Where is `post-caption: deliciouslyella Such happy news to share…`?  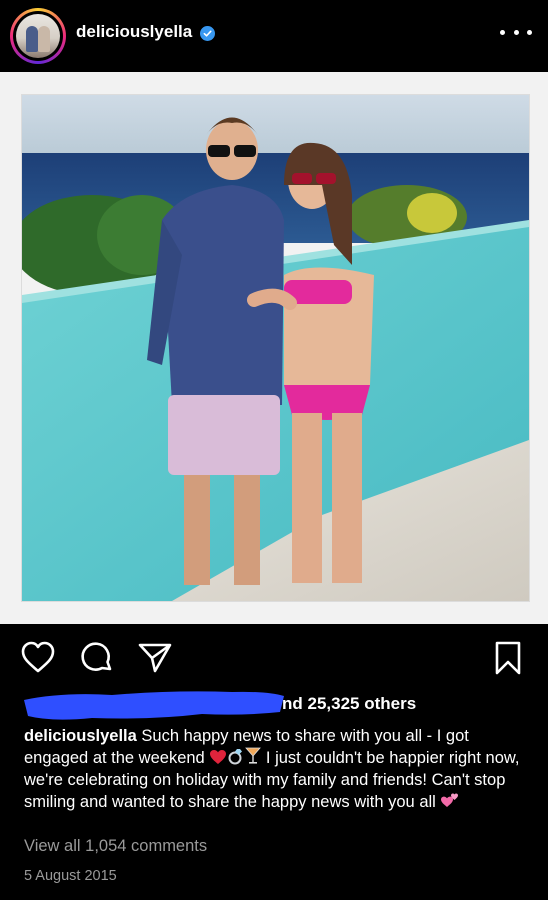
post-caption: deliciouslyella Such happy news to share… is located at coordinates (276, 770).